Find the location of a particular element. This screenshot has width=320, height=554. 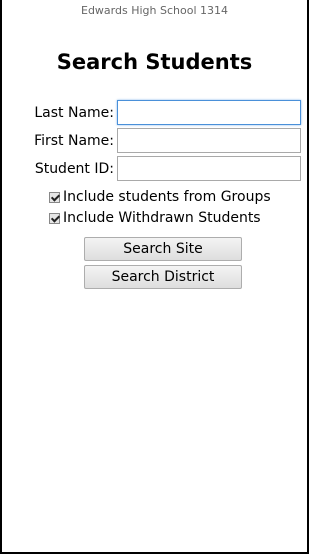

page-title: Search Students is located at coordinates (154, 62).